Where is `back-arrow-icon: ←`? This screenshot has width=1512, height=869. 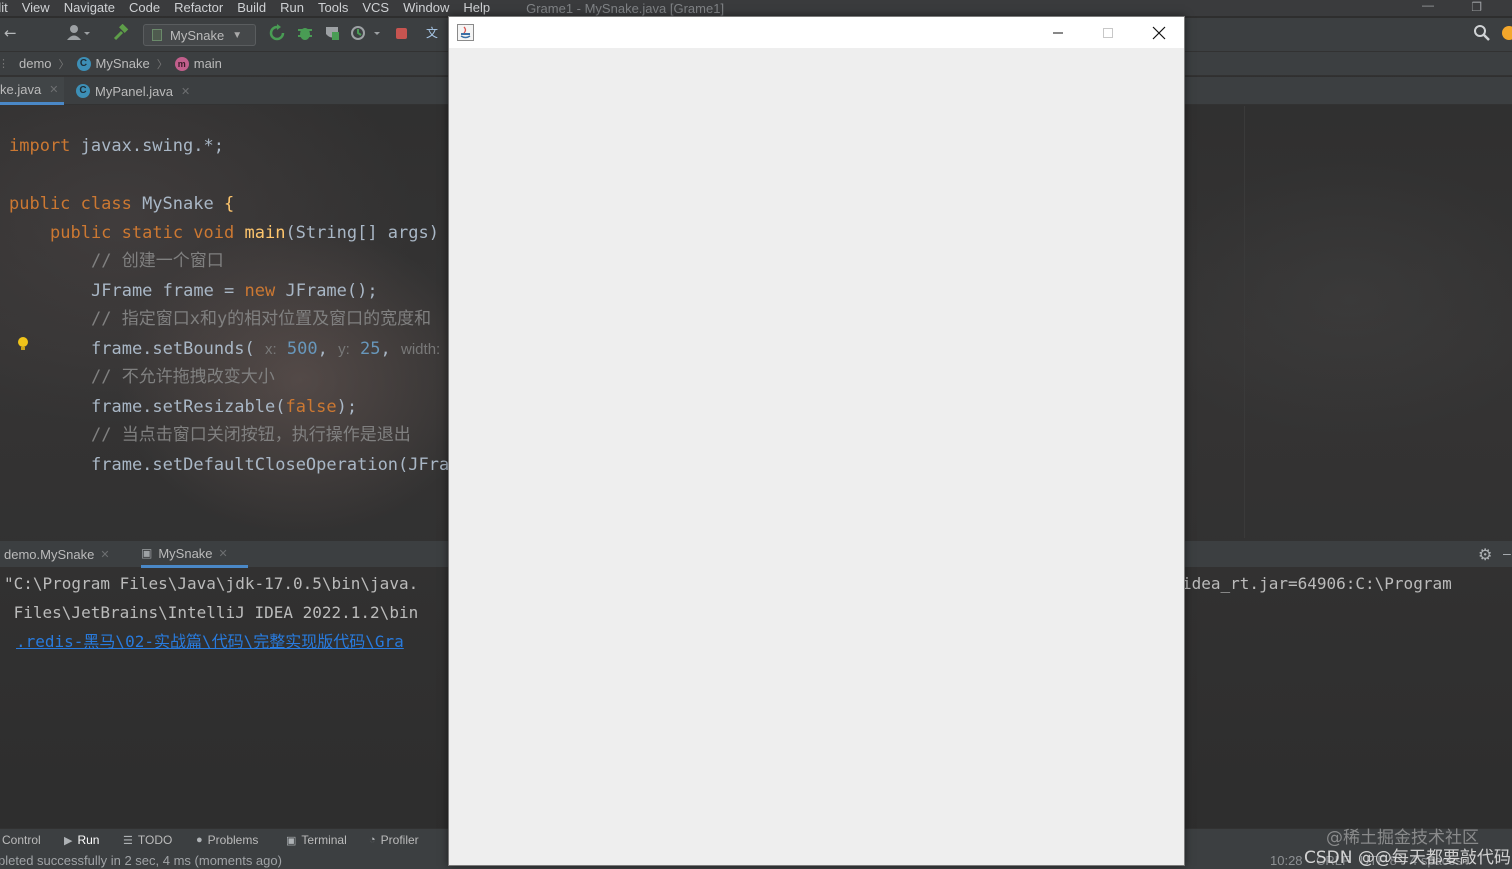 back-arrow-icon: ← is located at coordinates (10, 33).